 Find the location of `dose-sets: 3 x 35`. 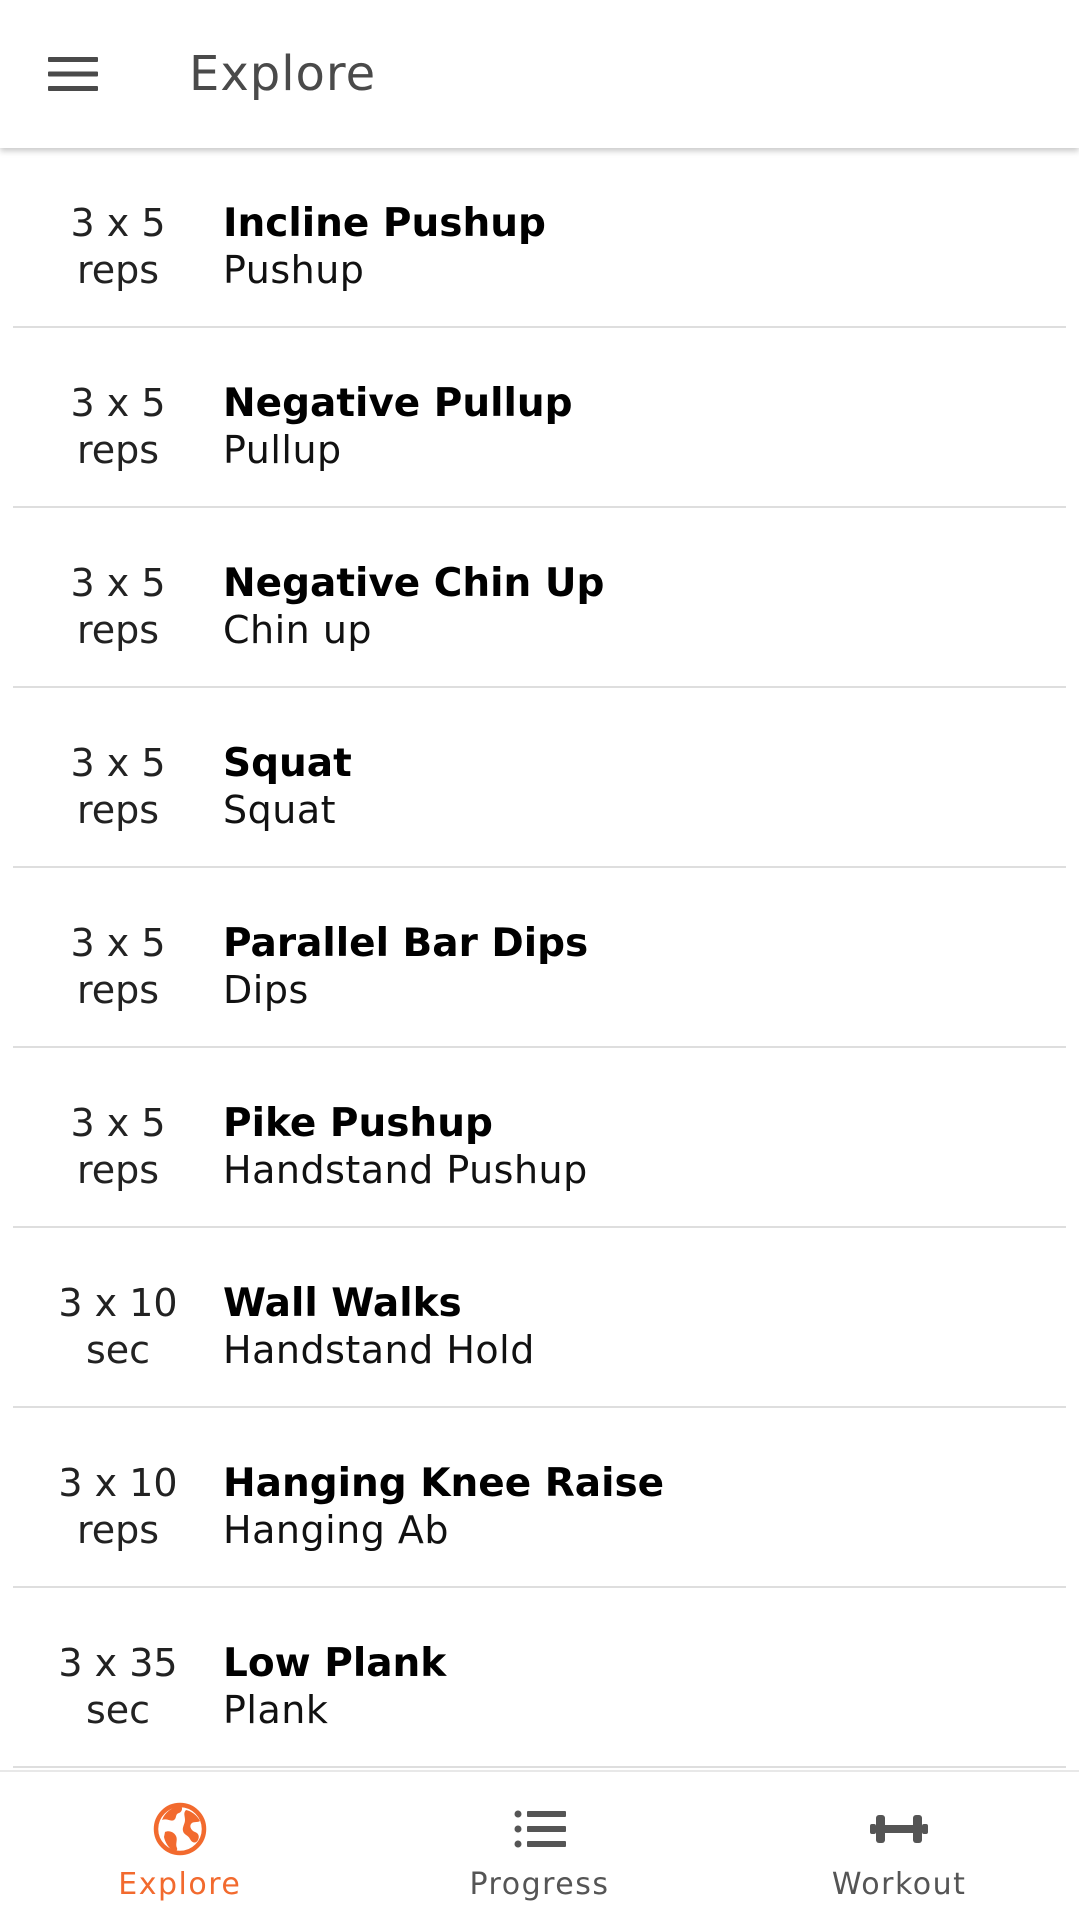

dose-sets: 3 x 35 is located at coordinates (118, 1663).